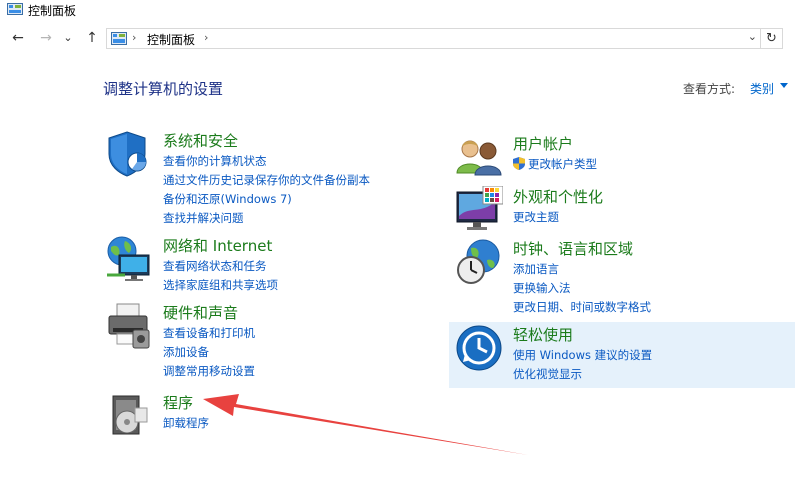  Describe the element at coordinates (365, 424) in the screenshot. I see `annotation-arrow-icon` at that location.